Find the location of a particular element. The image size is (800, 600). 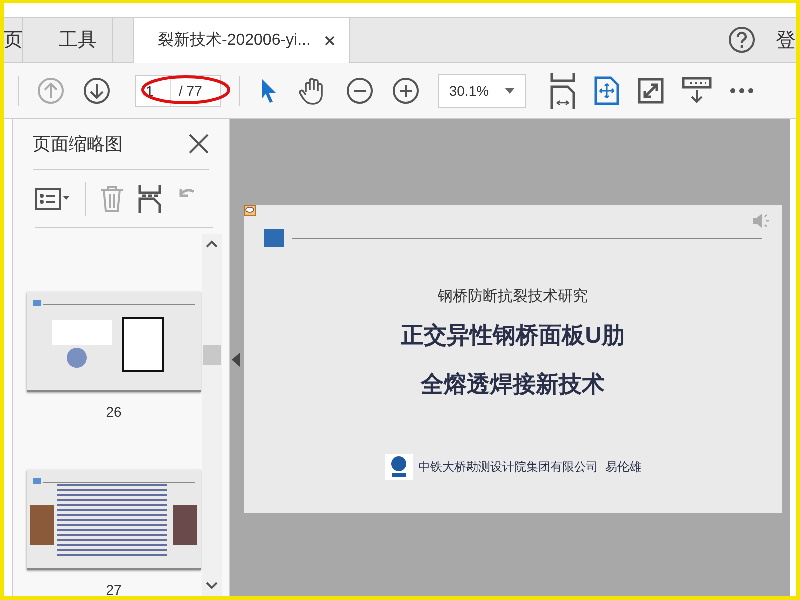

tab: 工具 is located at coordinates (68, 40).